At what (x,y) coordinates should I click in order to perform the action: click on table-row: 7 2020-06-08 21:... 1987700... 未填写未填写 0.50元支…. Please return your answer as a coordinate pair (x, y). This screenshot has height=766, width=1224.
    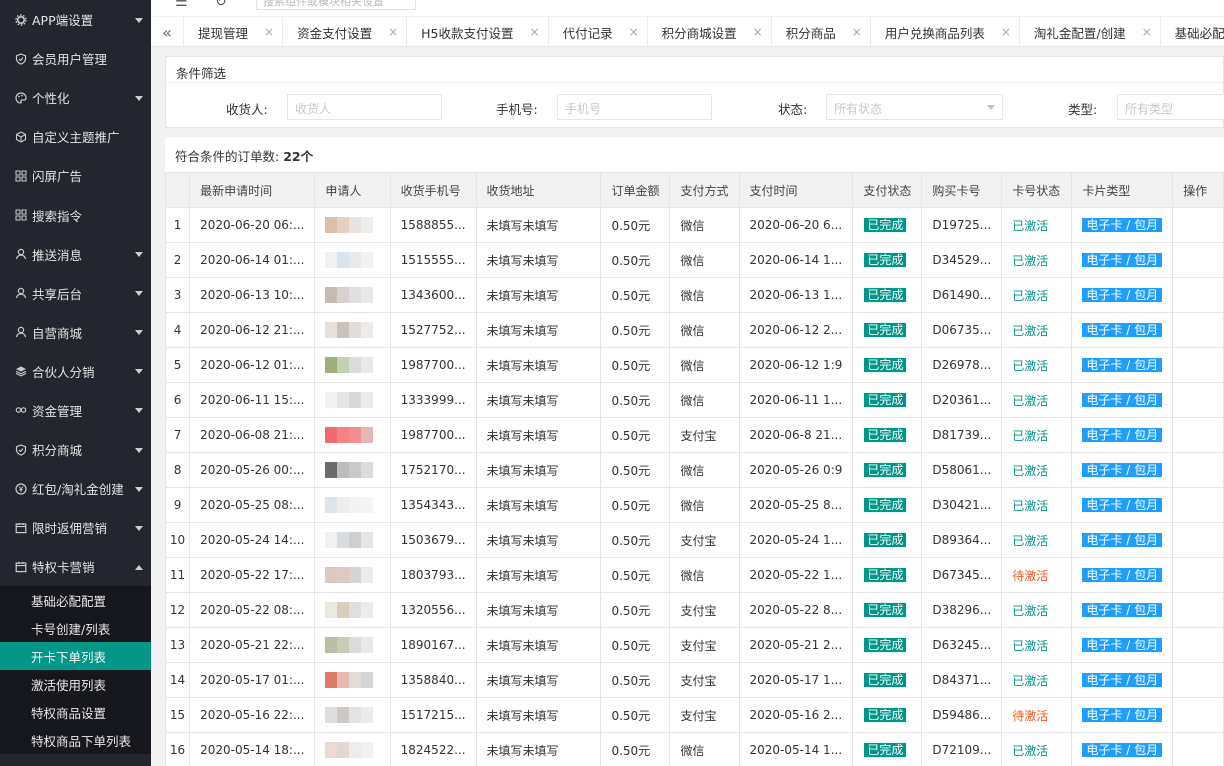
    Looking at the image, I should click on (694, 435).